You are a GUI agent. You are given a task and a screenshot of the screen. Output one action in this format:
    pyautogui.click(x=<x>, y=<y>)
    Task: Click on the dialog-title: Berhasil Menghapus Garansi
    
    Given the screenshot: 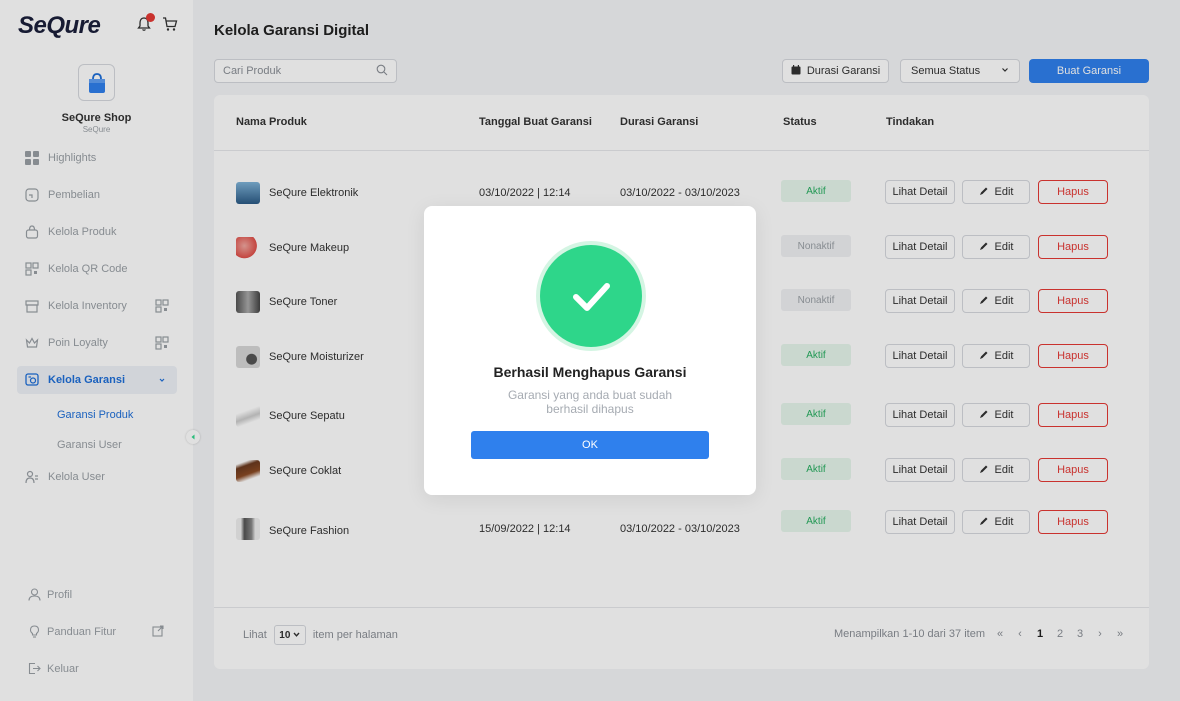 What is the action you would take?
    pyautogui.click(x=590, y=372)
    